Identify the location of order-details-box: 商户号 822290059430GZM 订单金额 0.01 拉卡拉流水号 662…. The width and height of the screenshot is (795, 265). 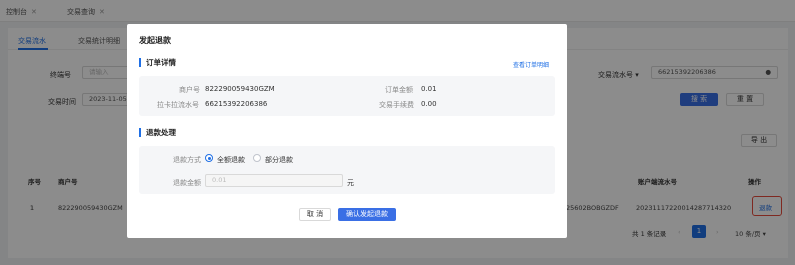
(347, 96).